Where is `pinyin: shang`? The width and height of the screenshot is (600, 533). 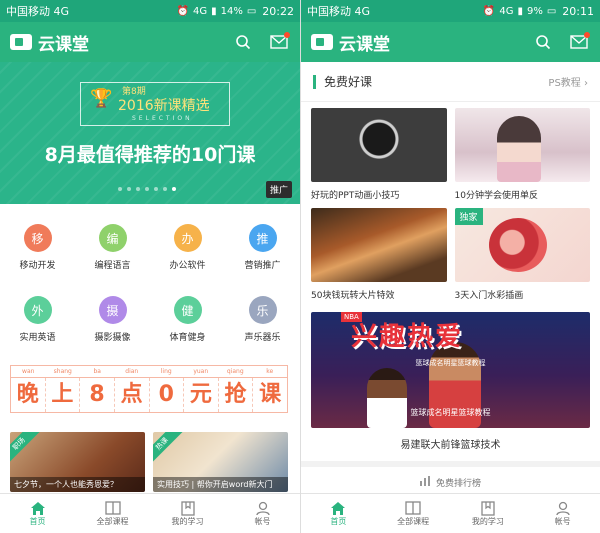 pinyin: shang is located at coordinates (62, 371).